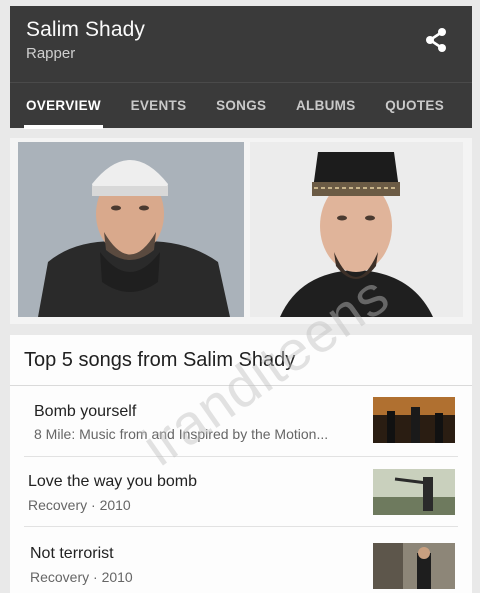  Describe the element at coordinates (326, 106) in the screenshot. I see `tab-albums: ALBUMS` at that location.